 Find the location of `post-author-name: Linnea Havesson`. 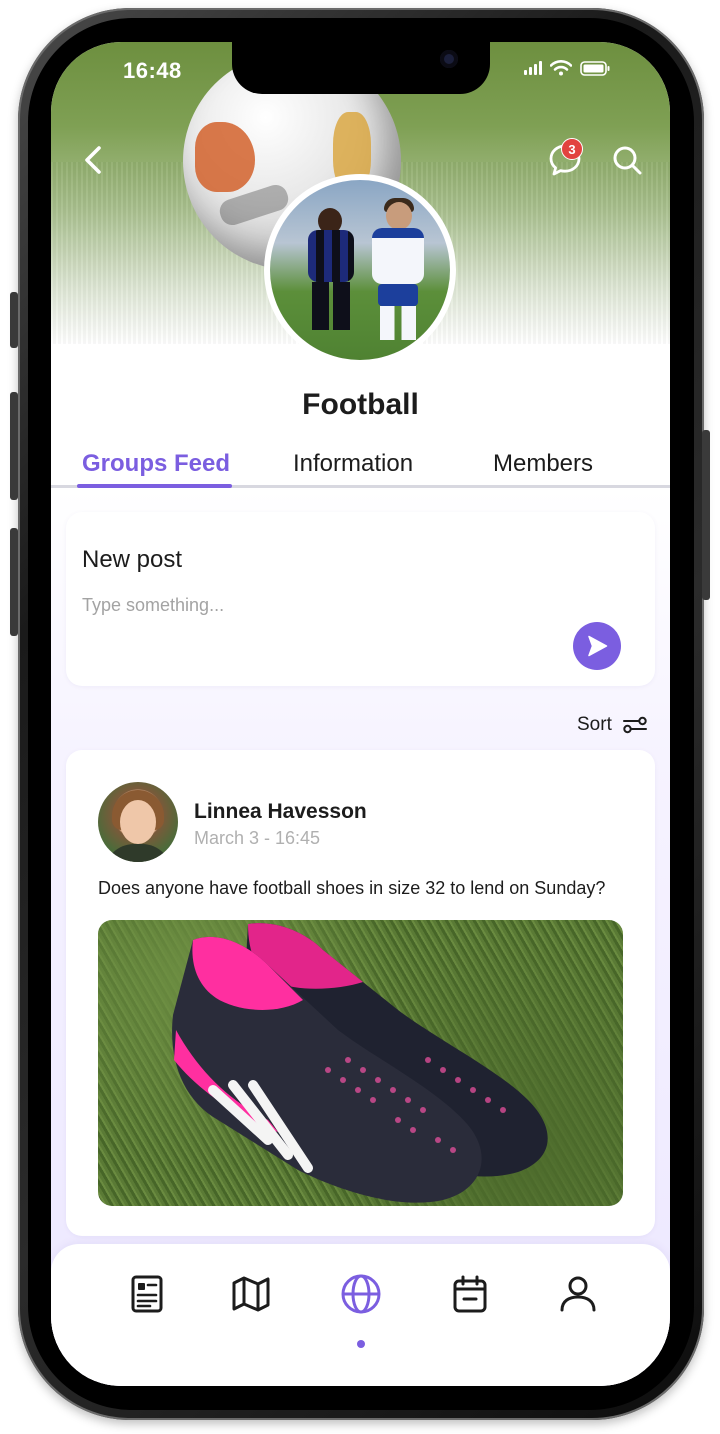

post-author-name: Linnea Havesson is located at coordinates (280, 812).